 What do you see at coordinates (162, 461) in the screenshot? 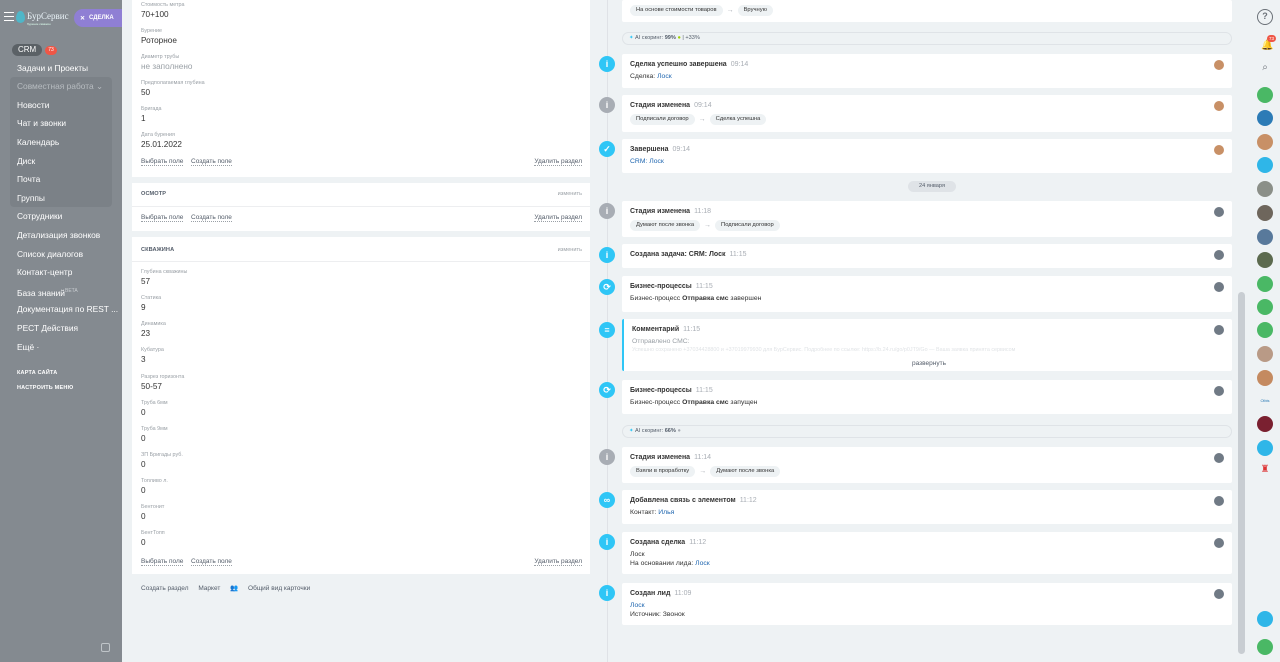
I see `field-row: ЗП Бригады руб. 0` at bounding box center [162, 461].